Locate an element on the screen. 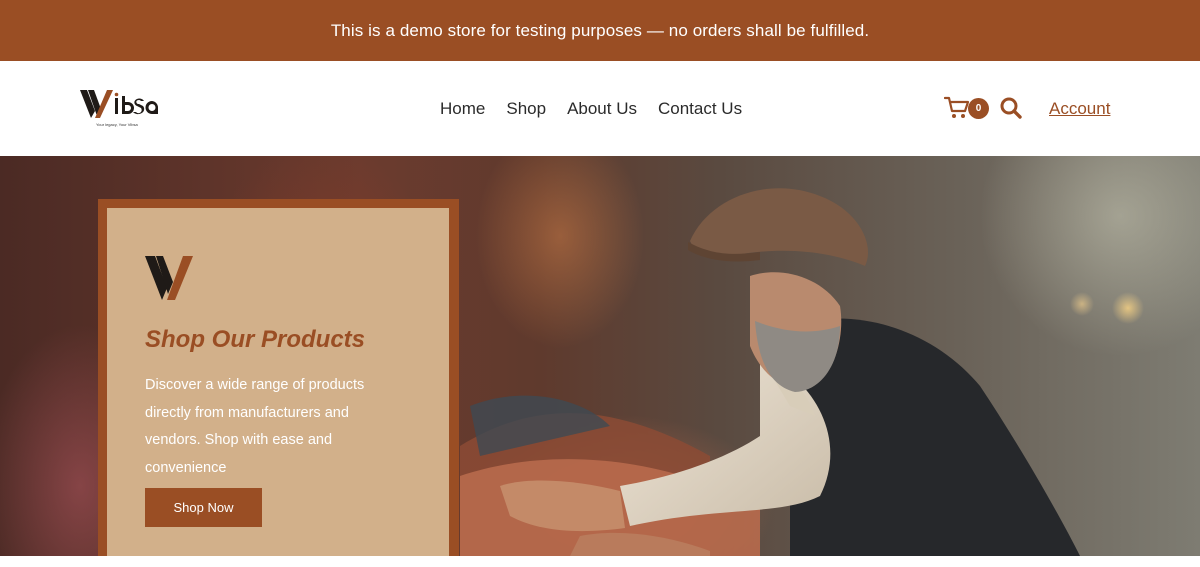  brand-v-mark-icon is located at coordinates (169, 278).